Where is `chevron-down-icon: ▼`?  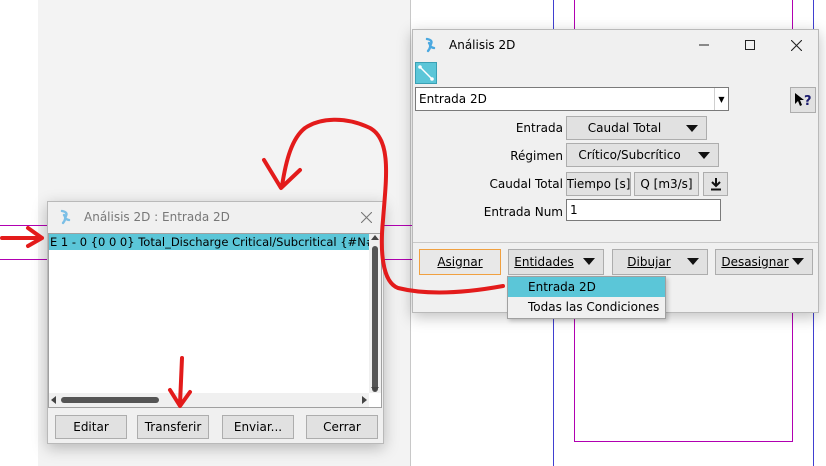 chevron-down-icon: ▼ is located at coordinates (721, 99).